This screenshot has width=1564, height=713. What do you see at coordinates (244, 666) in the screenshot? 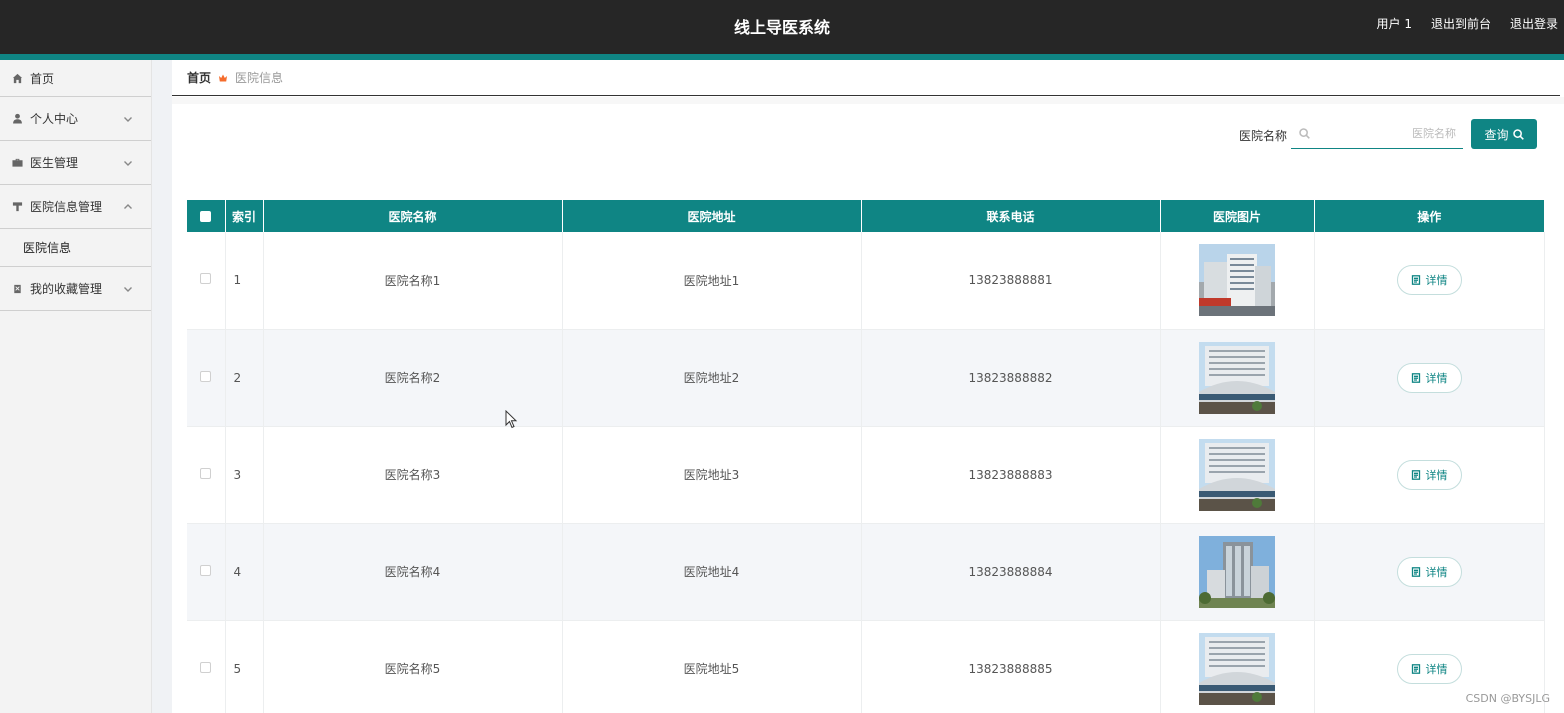
I see `cell-index: 5` at bounding box center [244, 666].